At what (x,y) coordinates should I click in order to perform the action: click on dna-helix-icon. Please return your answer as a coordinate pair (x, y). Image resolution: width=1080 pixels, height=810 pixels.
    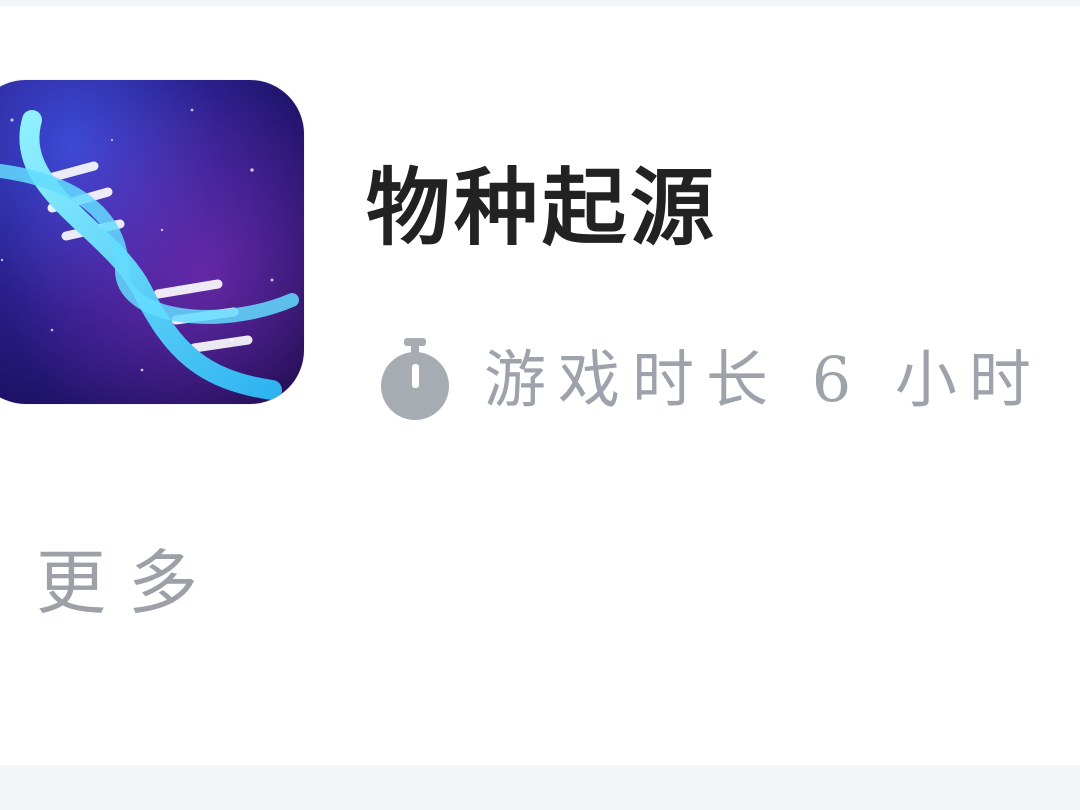
    Looking at the image, I should click on (152, 242).